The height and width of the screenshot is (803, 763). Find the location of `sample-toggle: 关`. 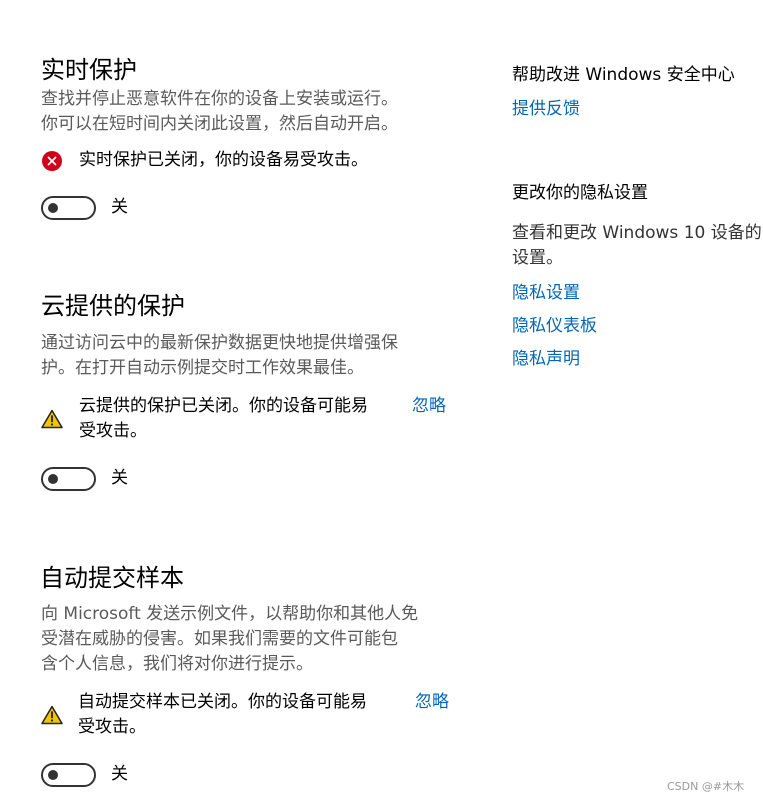

sample-toggle: 关 is located at coordinates (91, 775).